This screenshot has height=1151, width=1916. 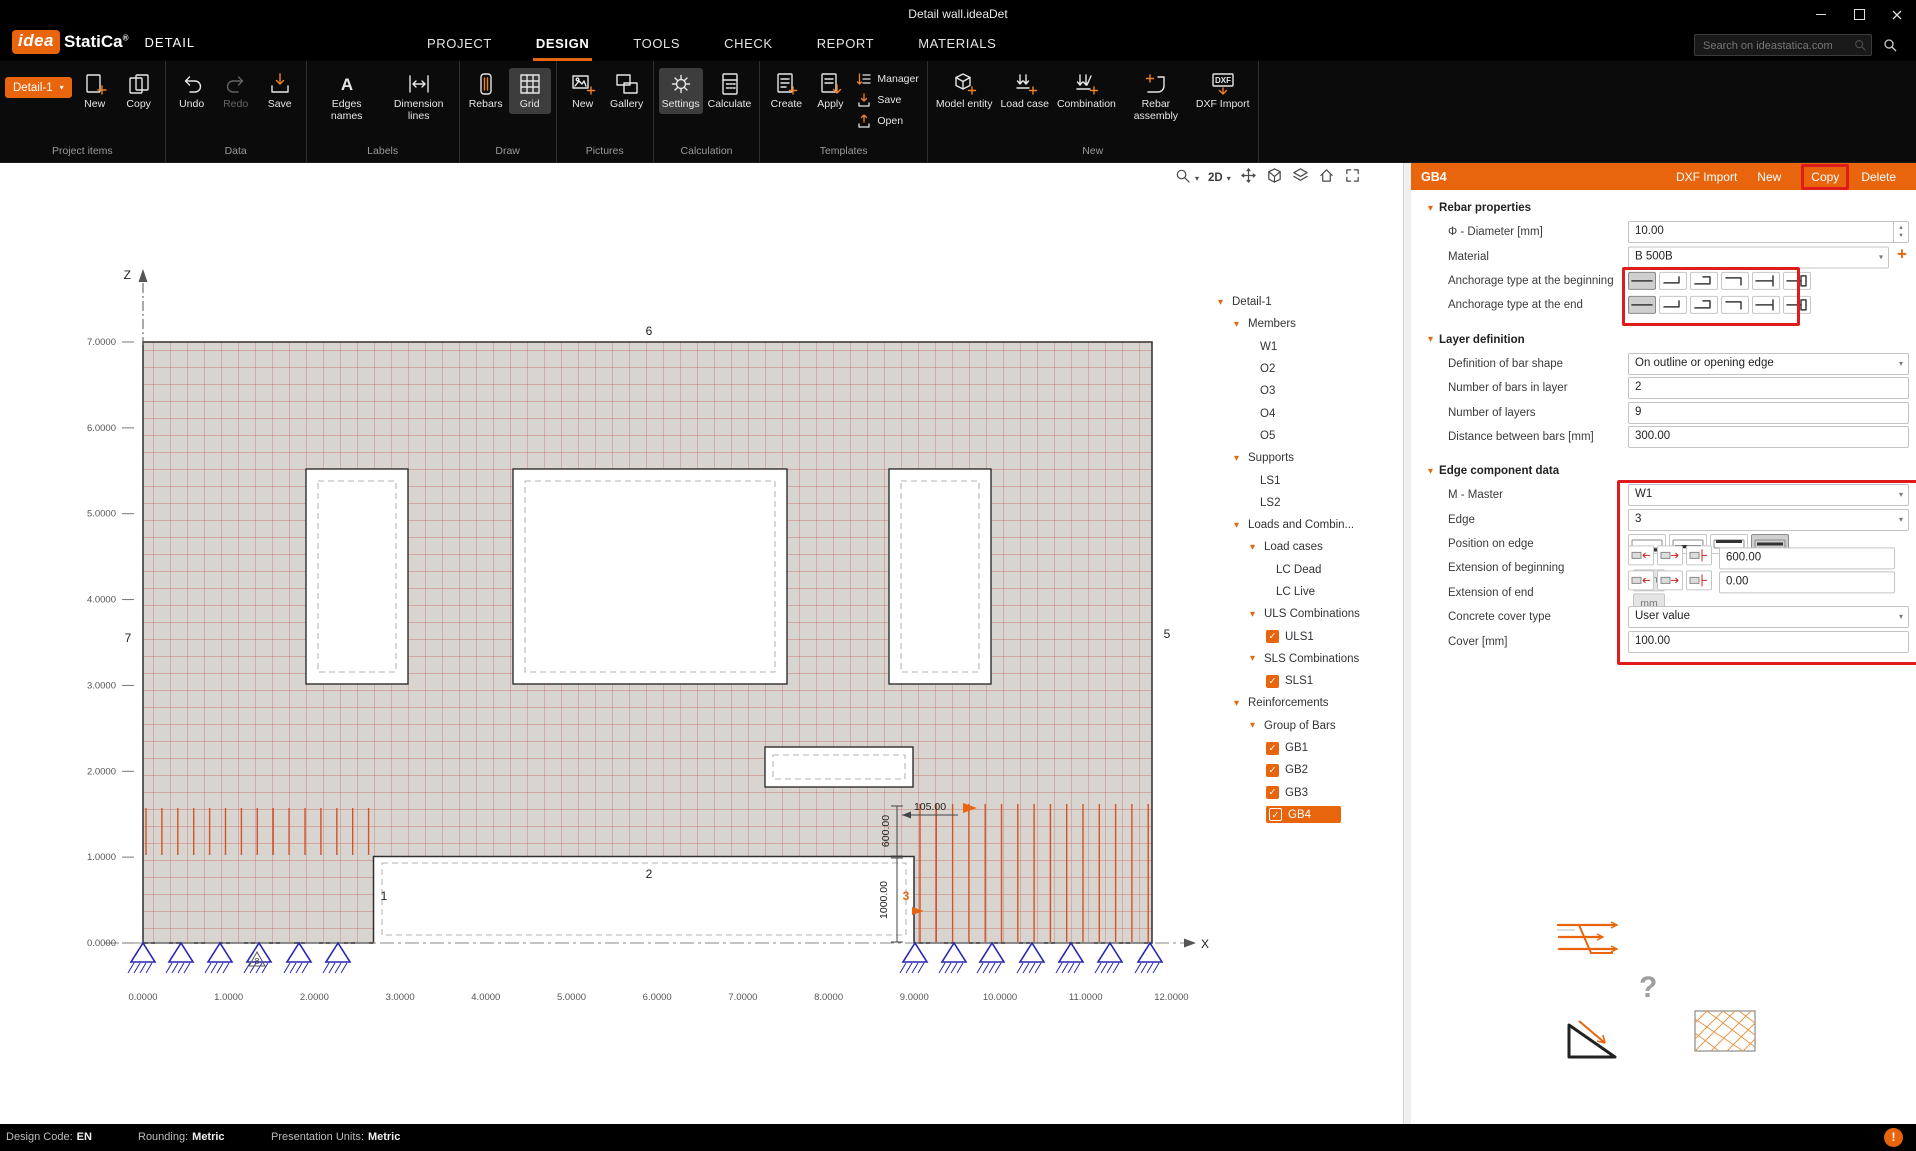 I want to click on ribbon-button-open: Open, so click(x=887, y=121).